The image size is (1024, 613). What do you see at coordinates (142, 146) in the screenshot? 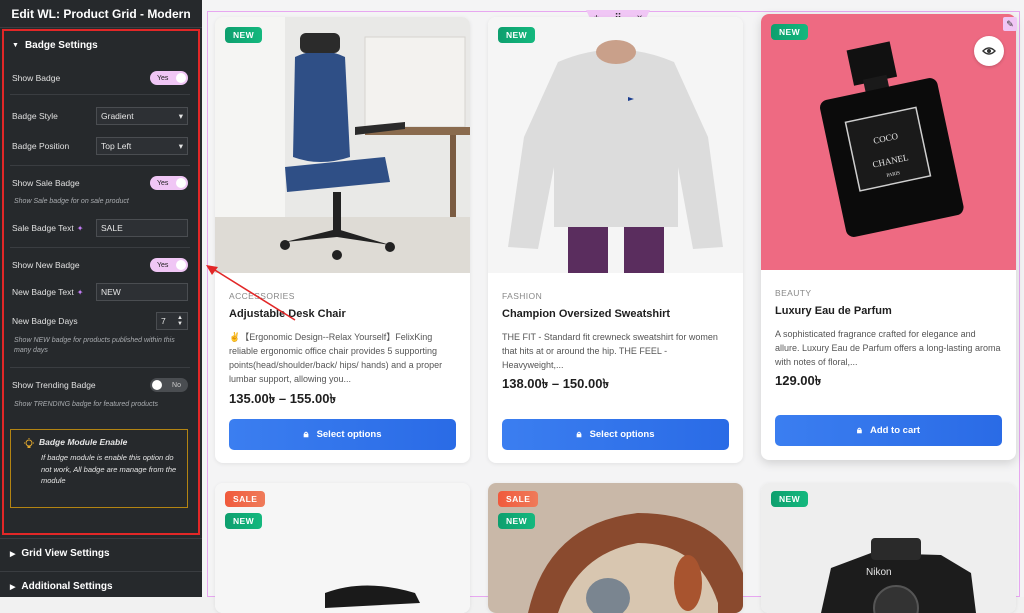
I see `badge-position-select: Top Left ▾` at bounding box center [142, 146].